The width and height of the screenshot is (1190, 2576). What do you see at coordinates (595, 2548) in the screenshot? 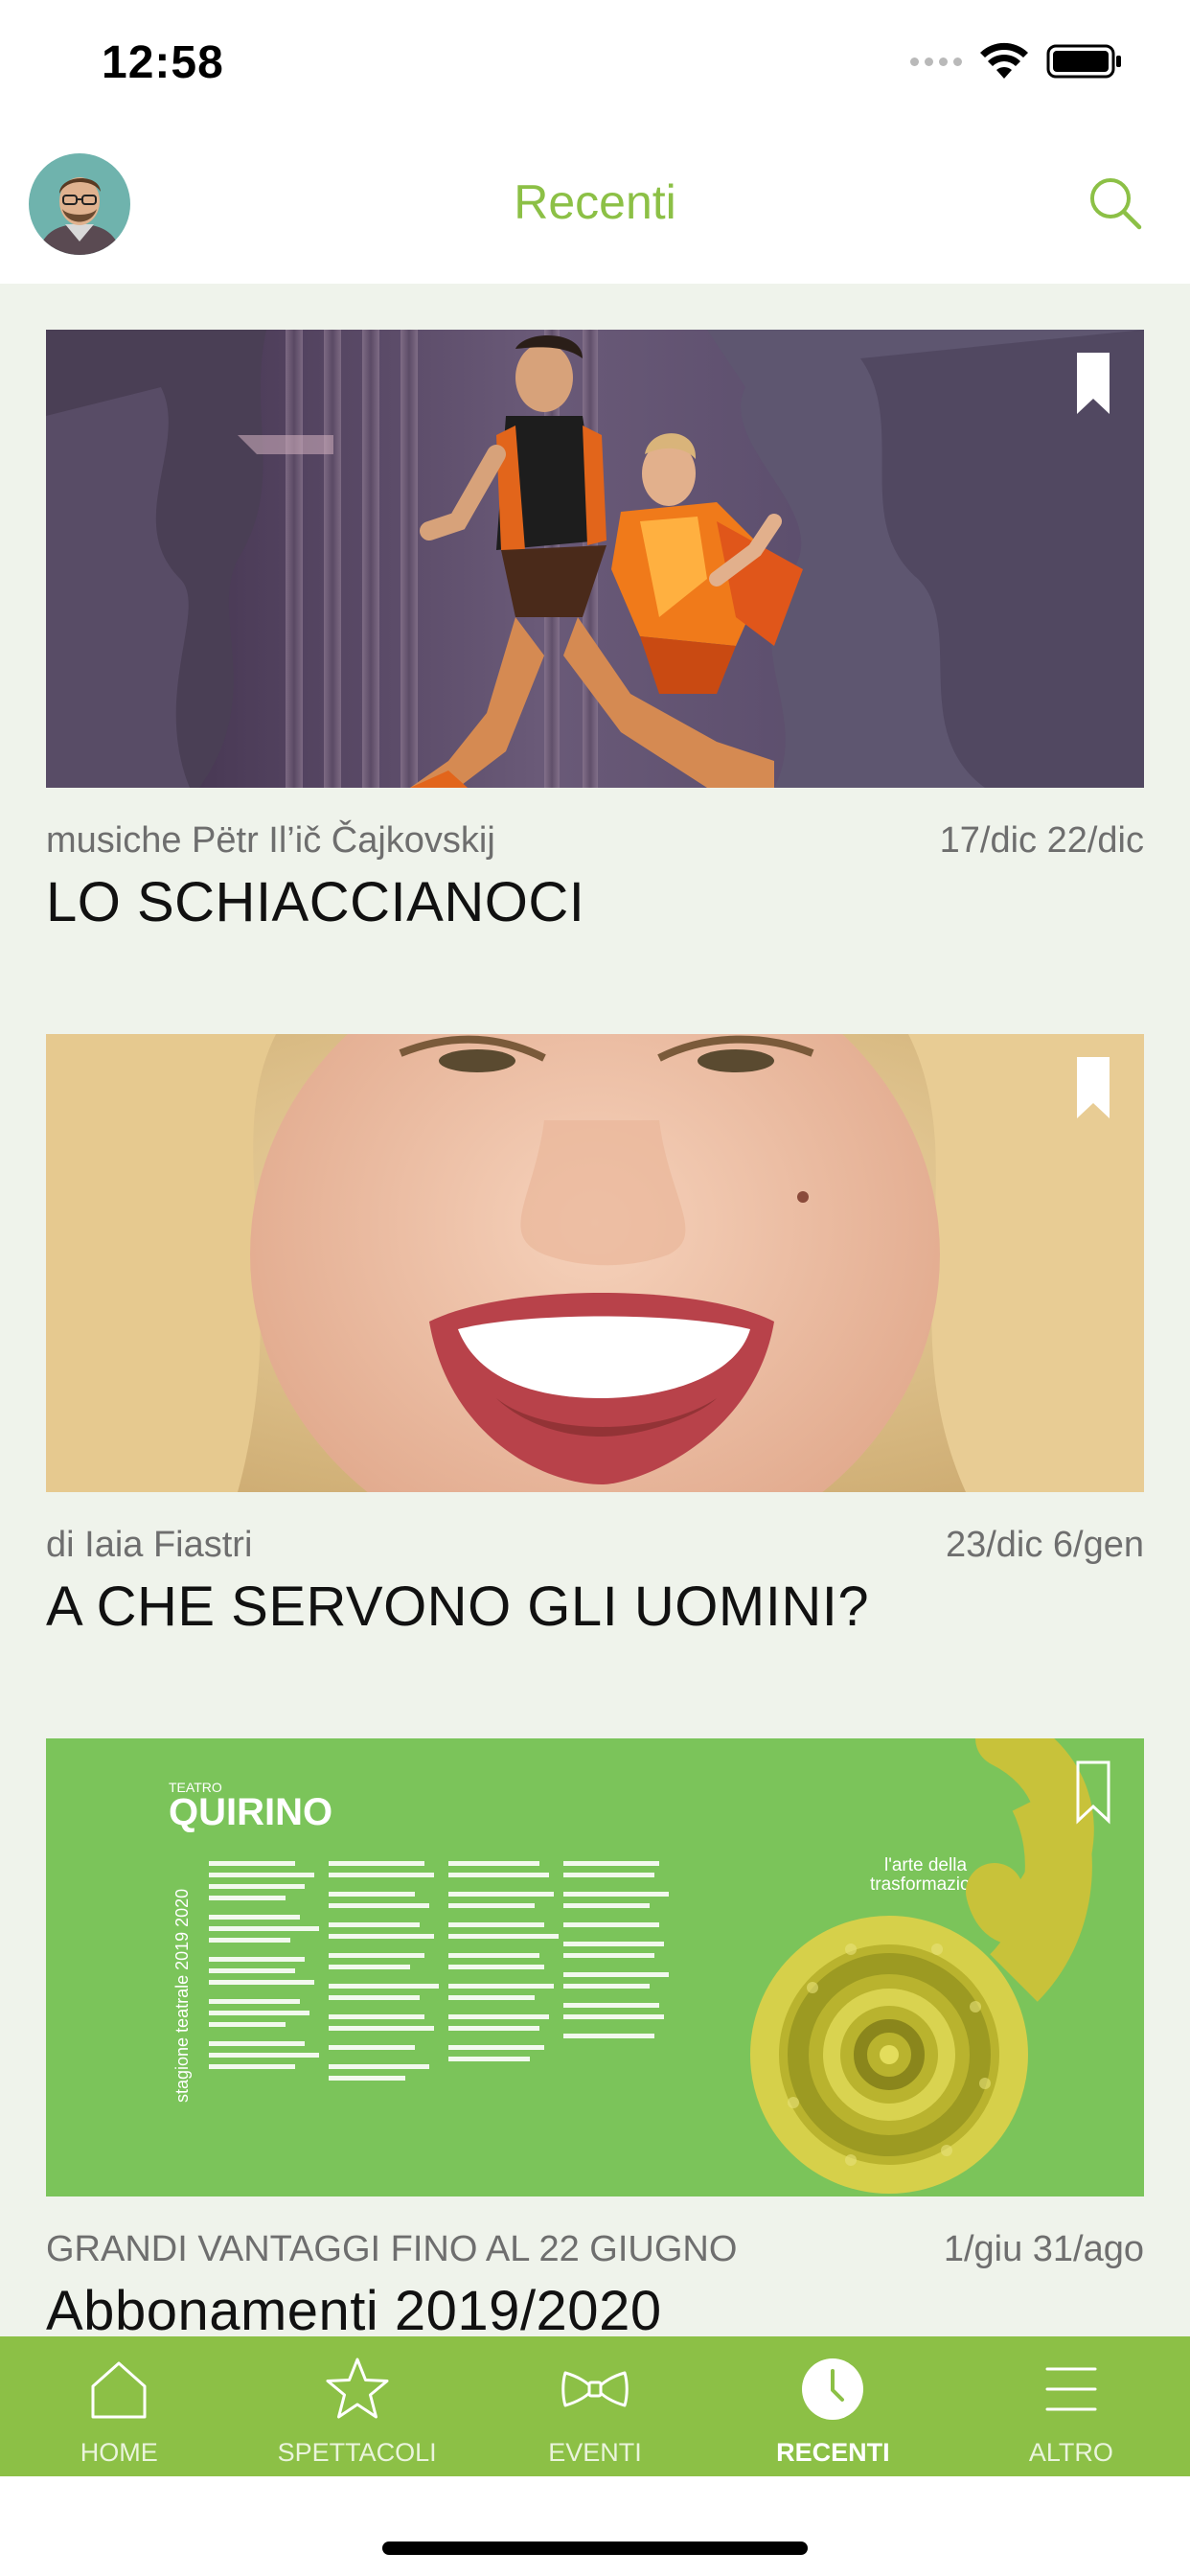
I see `home-indicator` at bounding box center [595, 2548].